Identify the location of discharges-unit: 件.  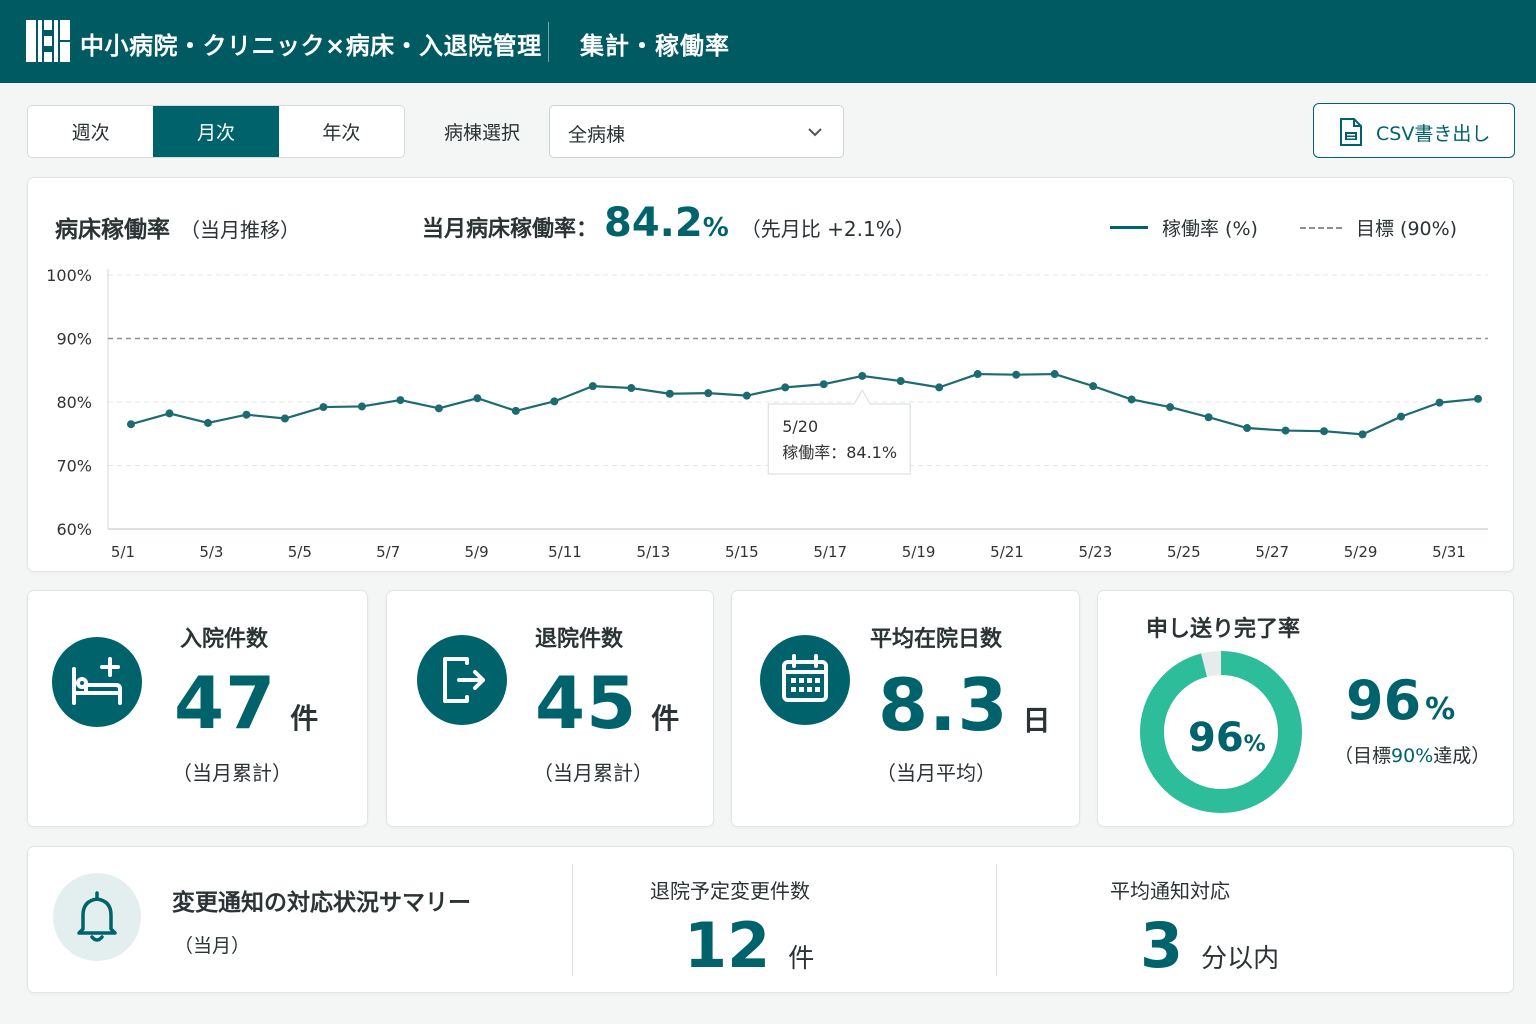
(665, 718).